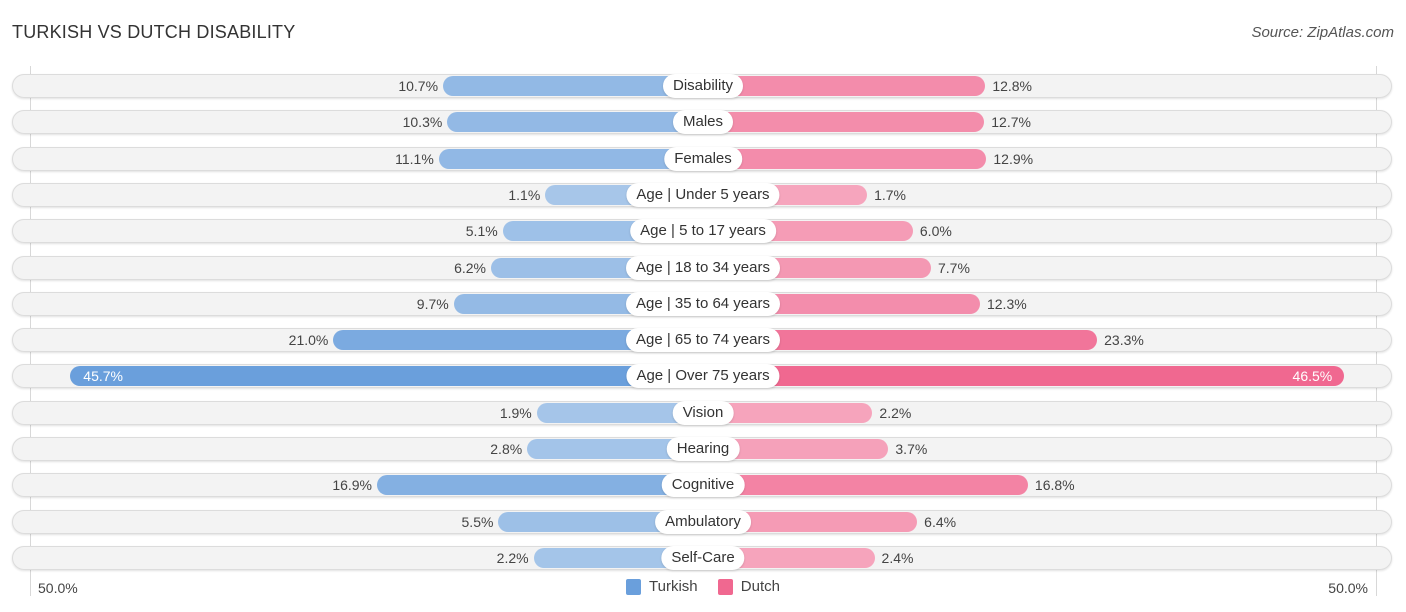  What do you see at coordinates (725, 586) in the screenshot?
I see `legend-swatch-dutch` at bounding box center [725, 586].